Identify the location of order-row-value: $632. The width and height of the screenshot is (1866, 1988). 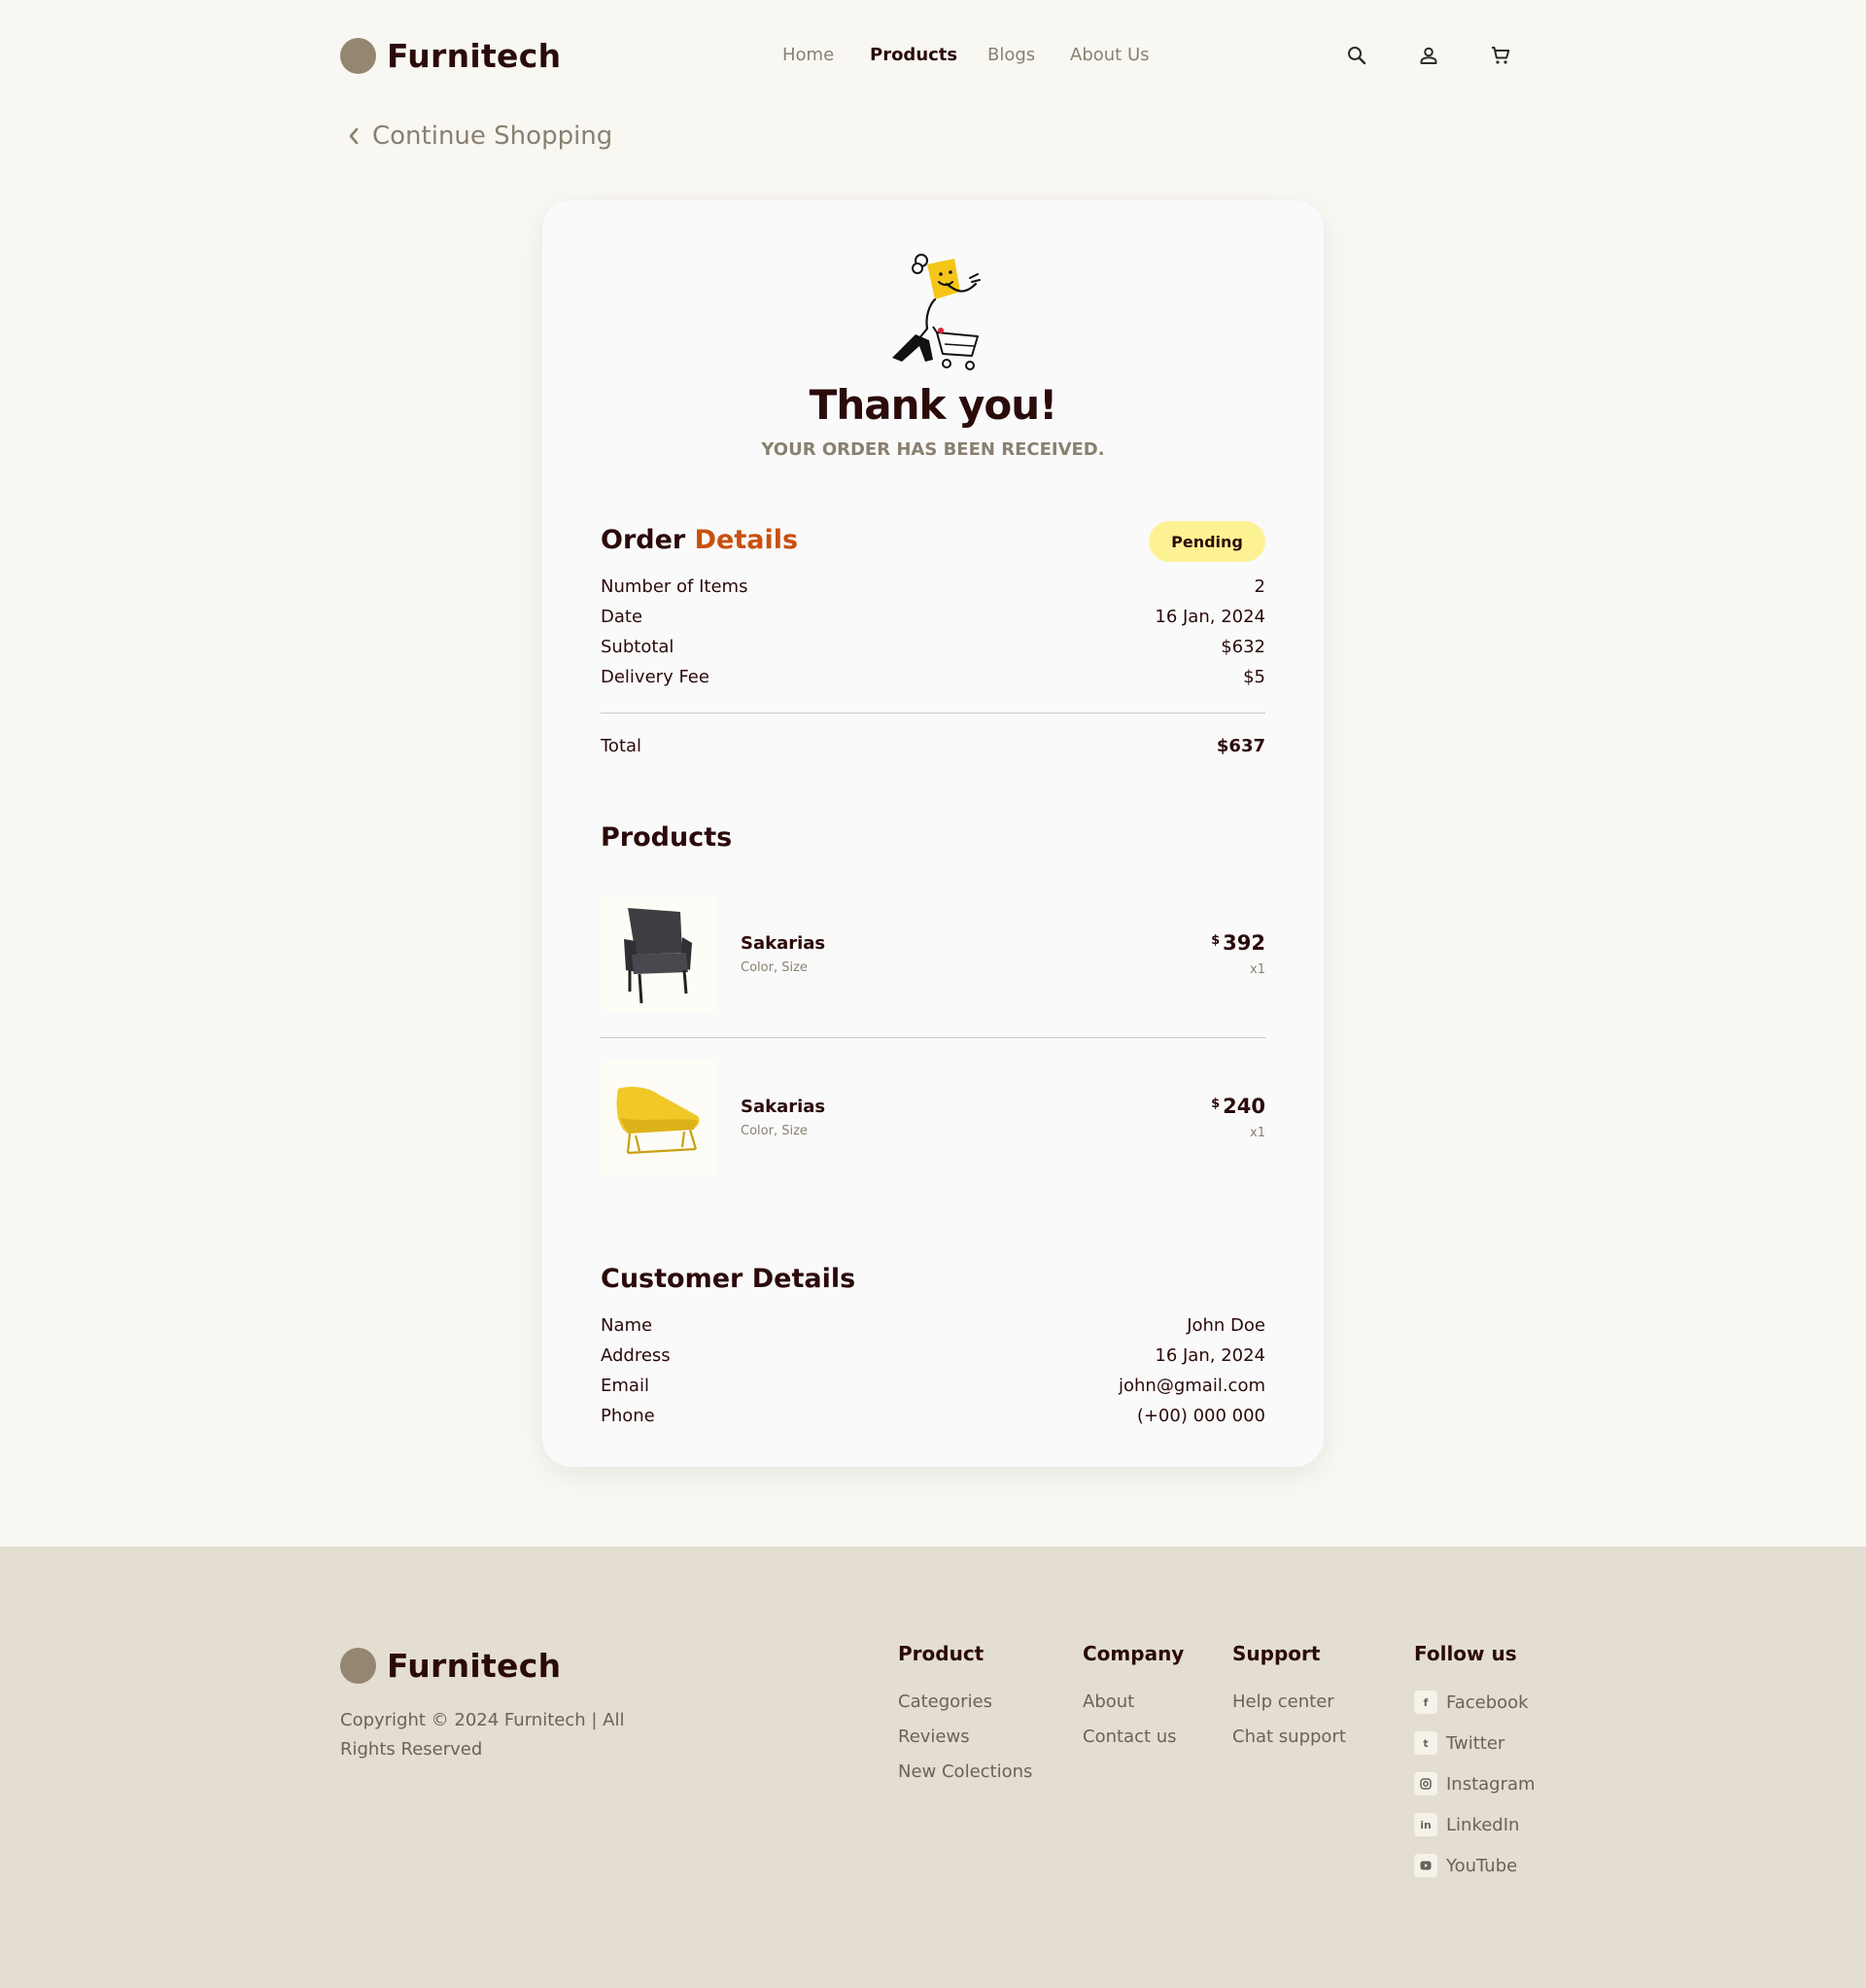
(1243, 647).